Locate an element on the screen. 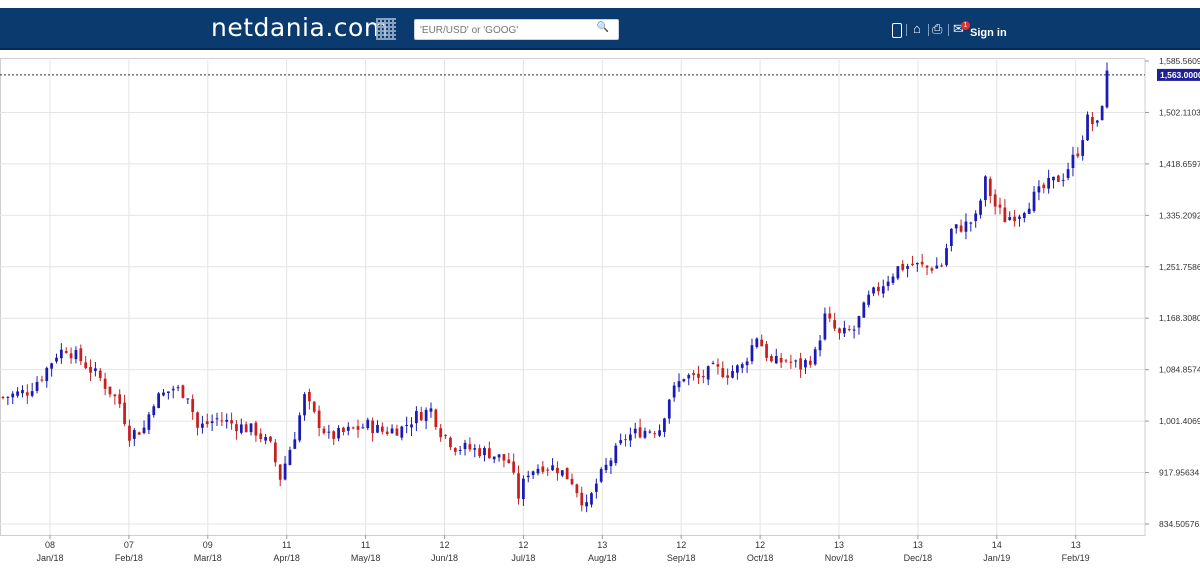 The image size is (1200, 582). y-tick-label: 1,418.6597 is located at coordinates (1179, 164).